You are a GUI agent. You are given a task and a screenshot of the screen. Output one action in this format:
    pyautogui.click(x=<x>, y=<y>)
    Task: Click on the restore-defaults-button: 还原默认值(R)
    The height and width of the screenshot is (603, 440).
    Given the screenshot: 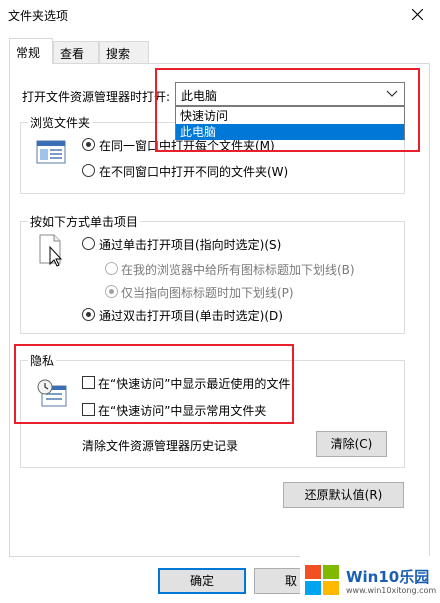 What is the action you would take?
    pyautogui.click(x=343, y=495)
    